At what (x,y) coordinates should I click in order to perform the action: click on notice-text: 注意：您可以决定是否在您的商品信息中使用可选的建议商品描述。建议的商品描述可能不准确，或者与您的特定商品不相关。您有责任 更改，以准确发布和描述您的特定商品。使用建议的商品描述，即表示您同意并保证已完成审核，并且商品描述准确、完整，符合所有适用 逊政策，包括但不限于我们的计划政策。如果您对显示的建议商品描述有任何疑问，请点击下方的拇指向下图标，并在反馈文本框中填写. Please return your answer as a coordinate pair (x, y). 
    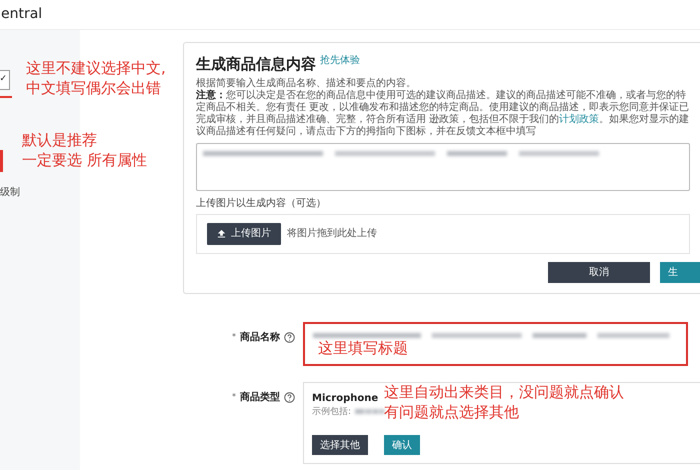
    Looking at the image, I should click on (443, 114).